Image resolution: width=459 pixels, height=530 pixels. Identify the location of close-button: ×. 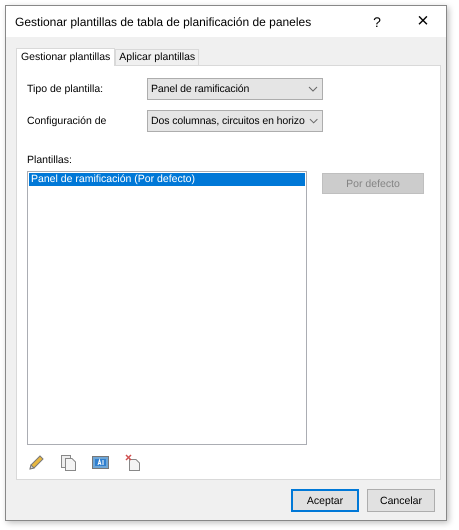
(423, 21).